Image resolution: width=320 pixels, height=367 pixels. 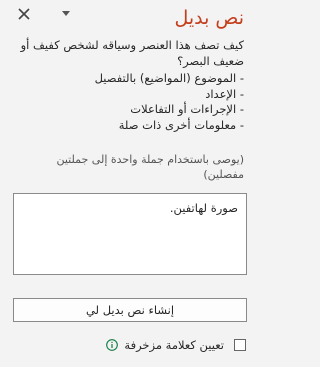 I want to click on pane-options-button, so click(x=66, y=14).